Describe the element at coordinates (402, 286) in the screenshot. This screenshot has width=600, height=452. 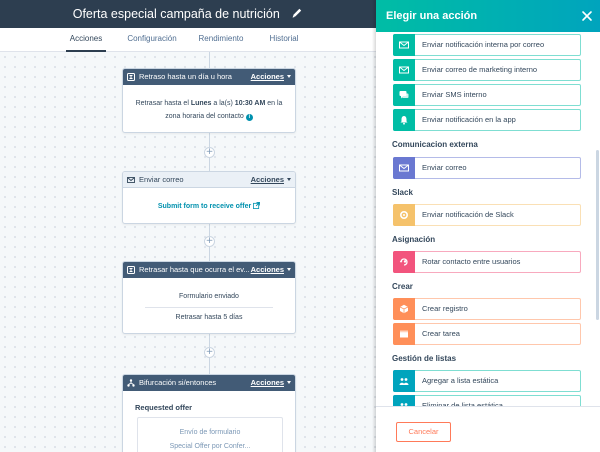
I see `section-create: Crear` at that location.